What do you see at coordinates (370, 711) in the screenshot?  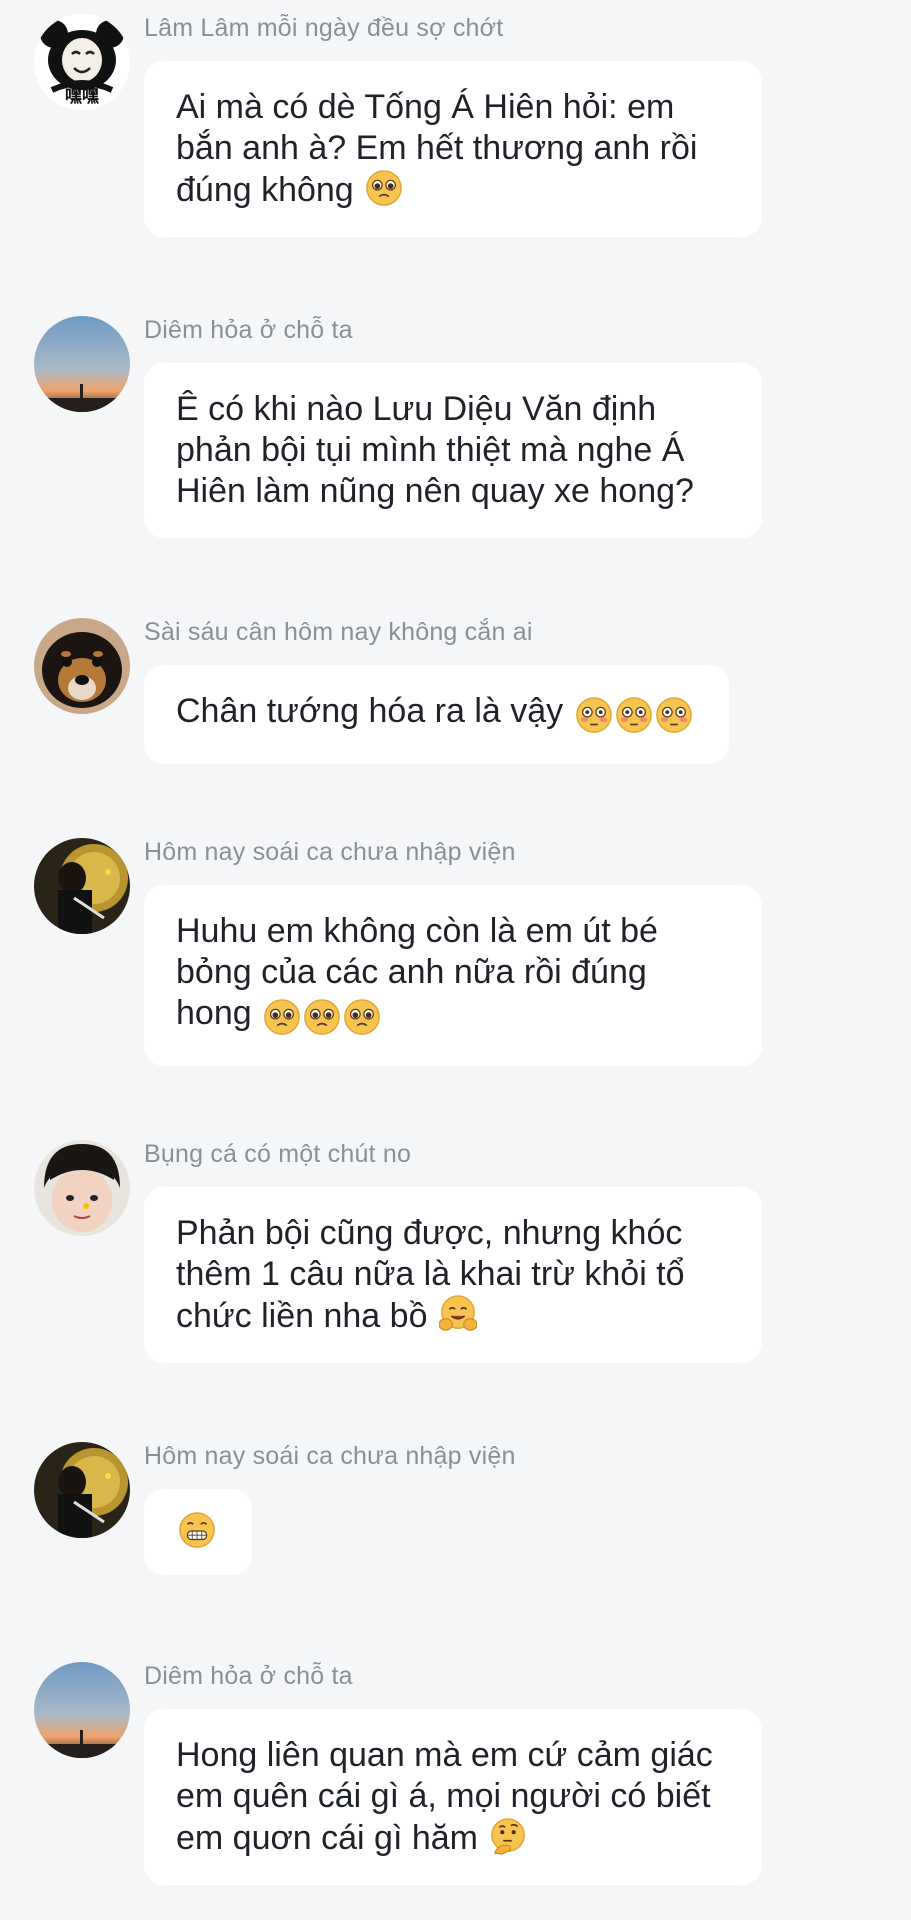 I see `message-text: Chân tướng hóa ra là vậy` at bounding box center [370, 711].